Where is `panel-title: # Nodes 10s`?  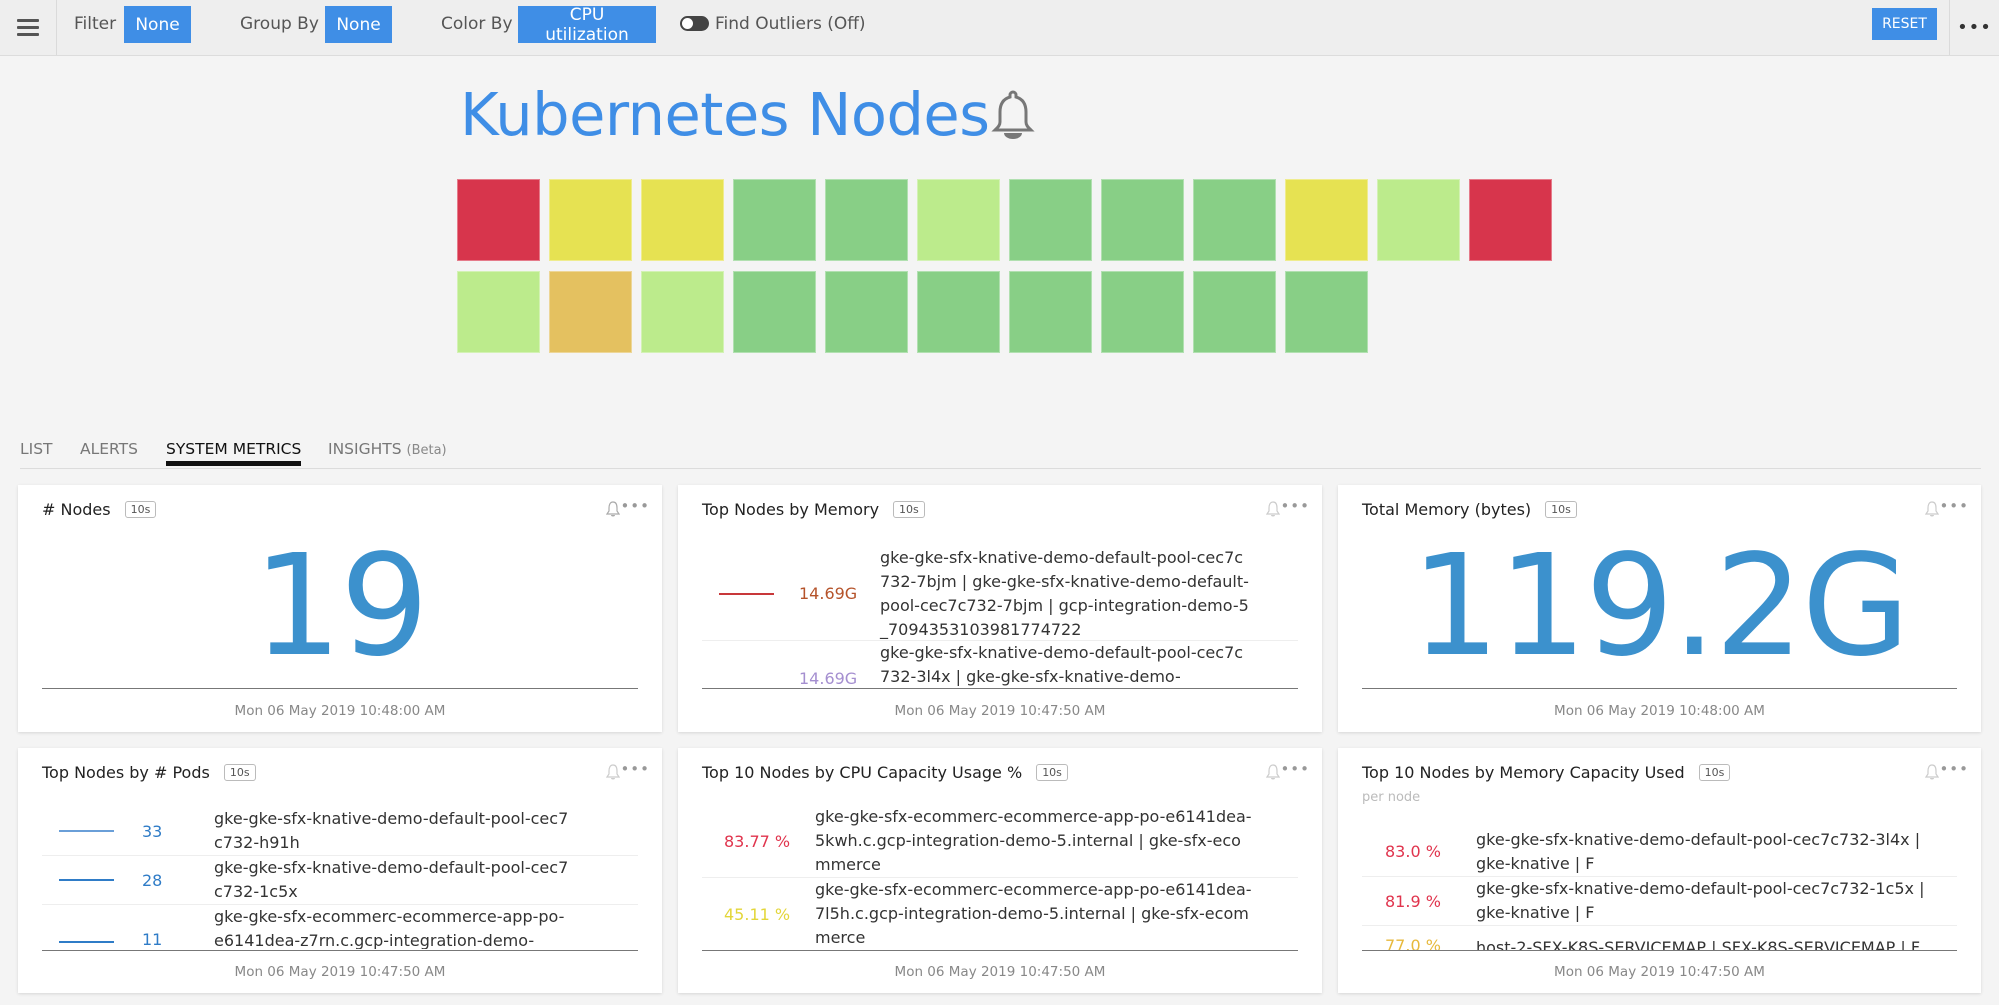
panel-title: # Nodes 10s is located at coordinates (99, 509).